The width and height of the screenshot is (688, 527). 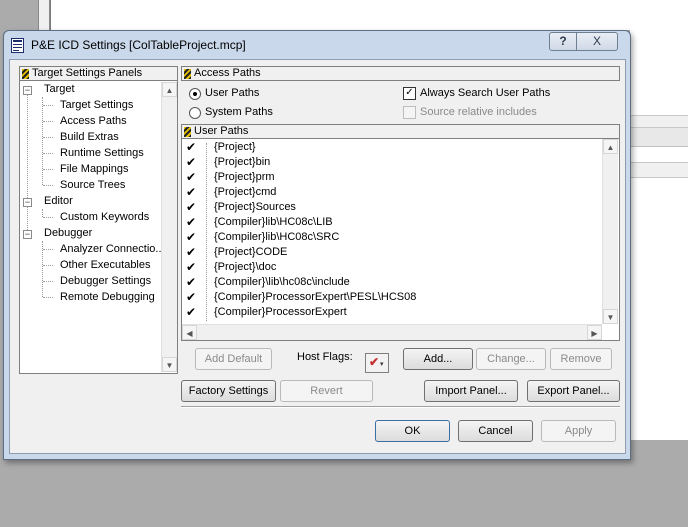 I want to click on tree-item-build-extras: Build Extras, so click(x=89, y=137).